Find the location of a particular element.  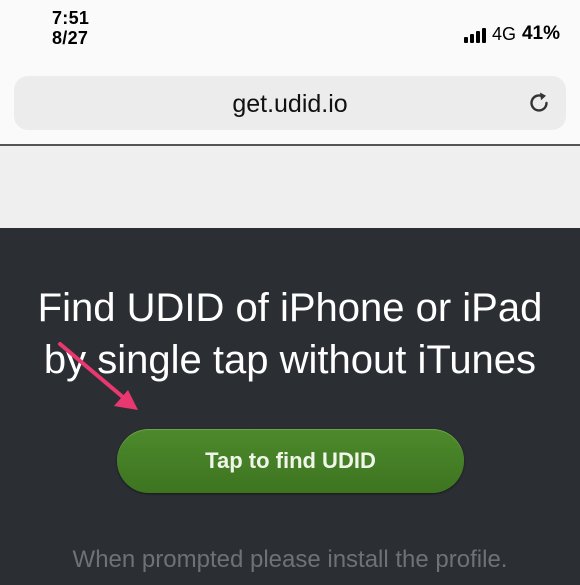

status-datetime: 7:51 8/27 is located at coordinates (70, 28).